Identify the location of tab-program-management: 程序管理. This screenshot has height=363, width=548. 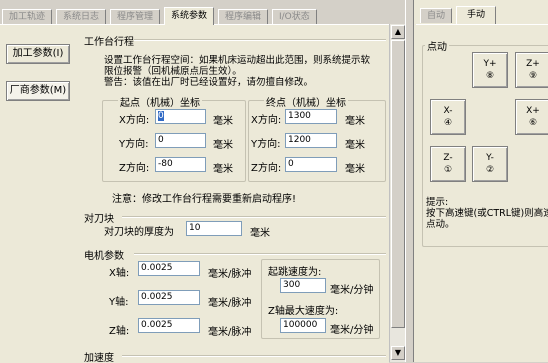
(135, 16).